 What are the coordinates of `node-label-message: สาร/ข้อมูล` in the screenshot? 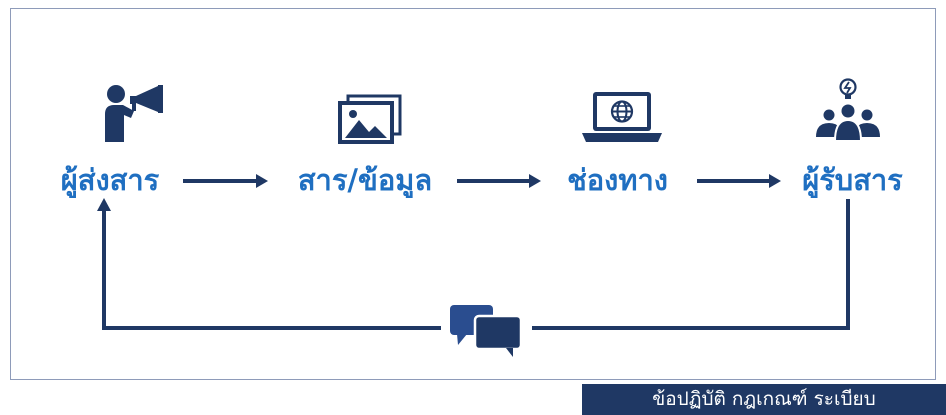 It's located at (365, 180).